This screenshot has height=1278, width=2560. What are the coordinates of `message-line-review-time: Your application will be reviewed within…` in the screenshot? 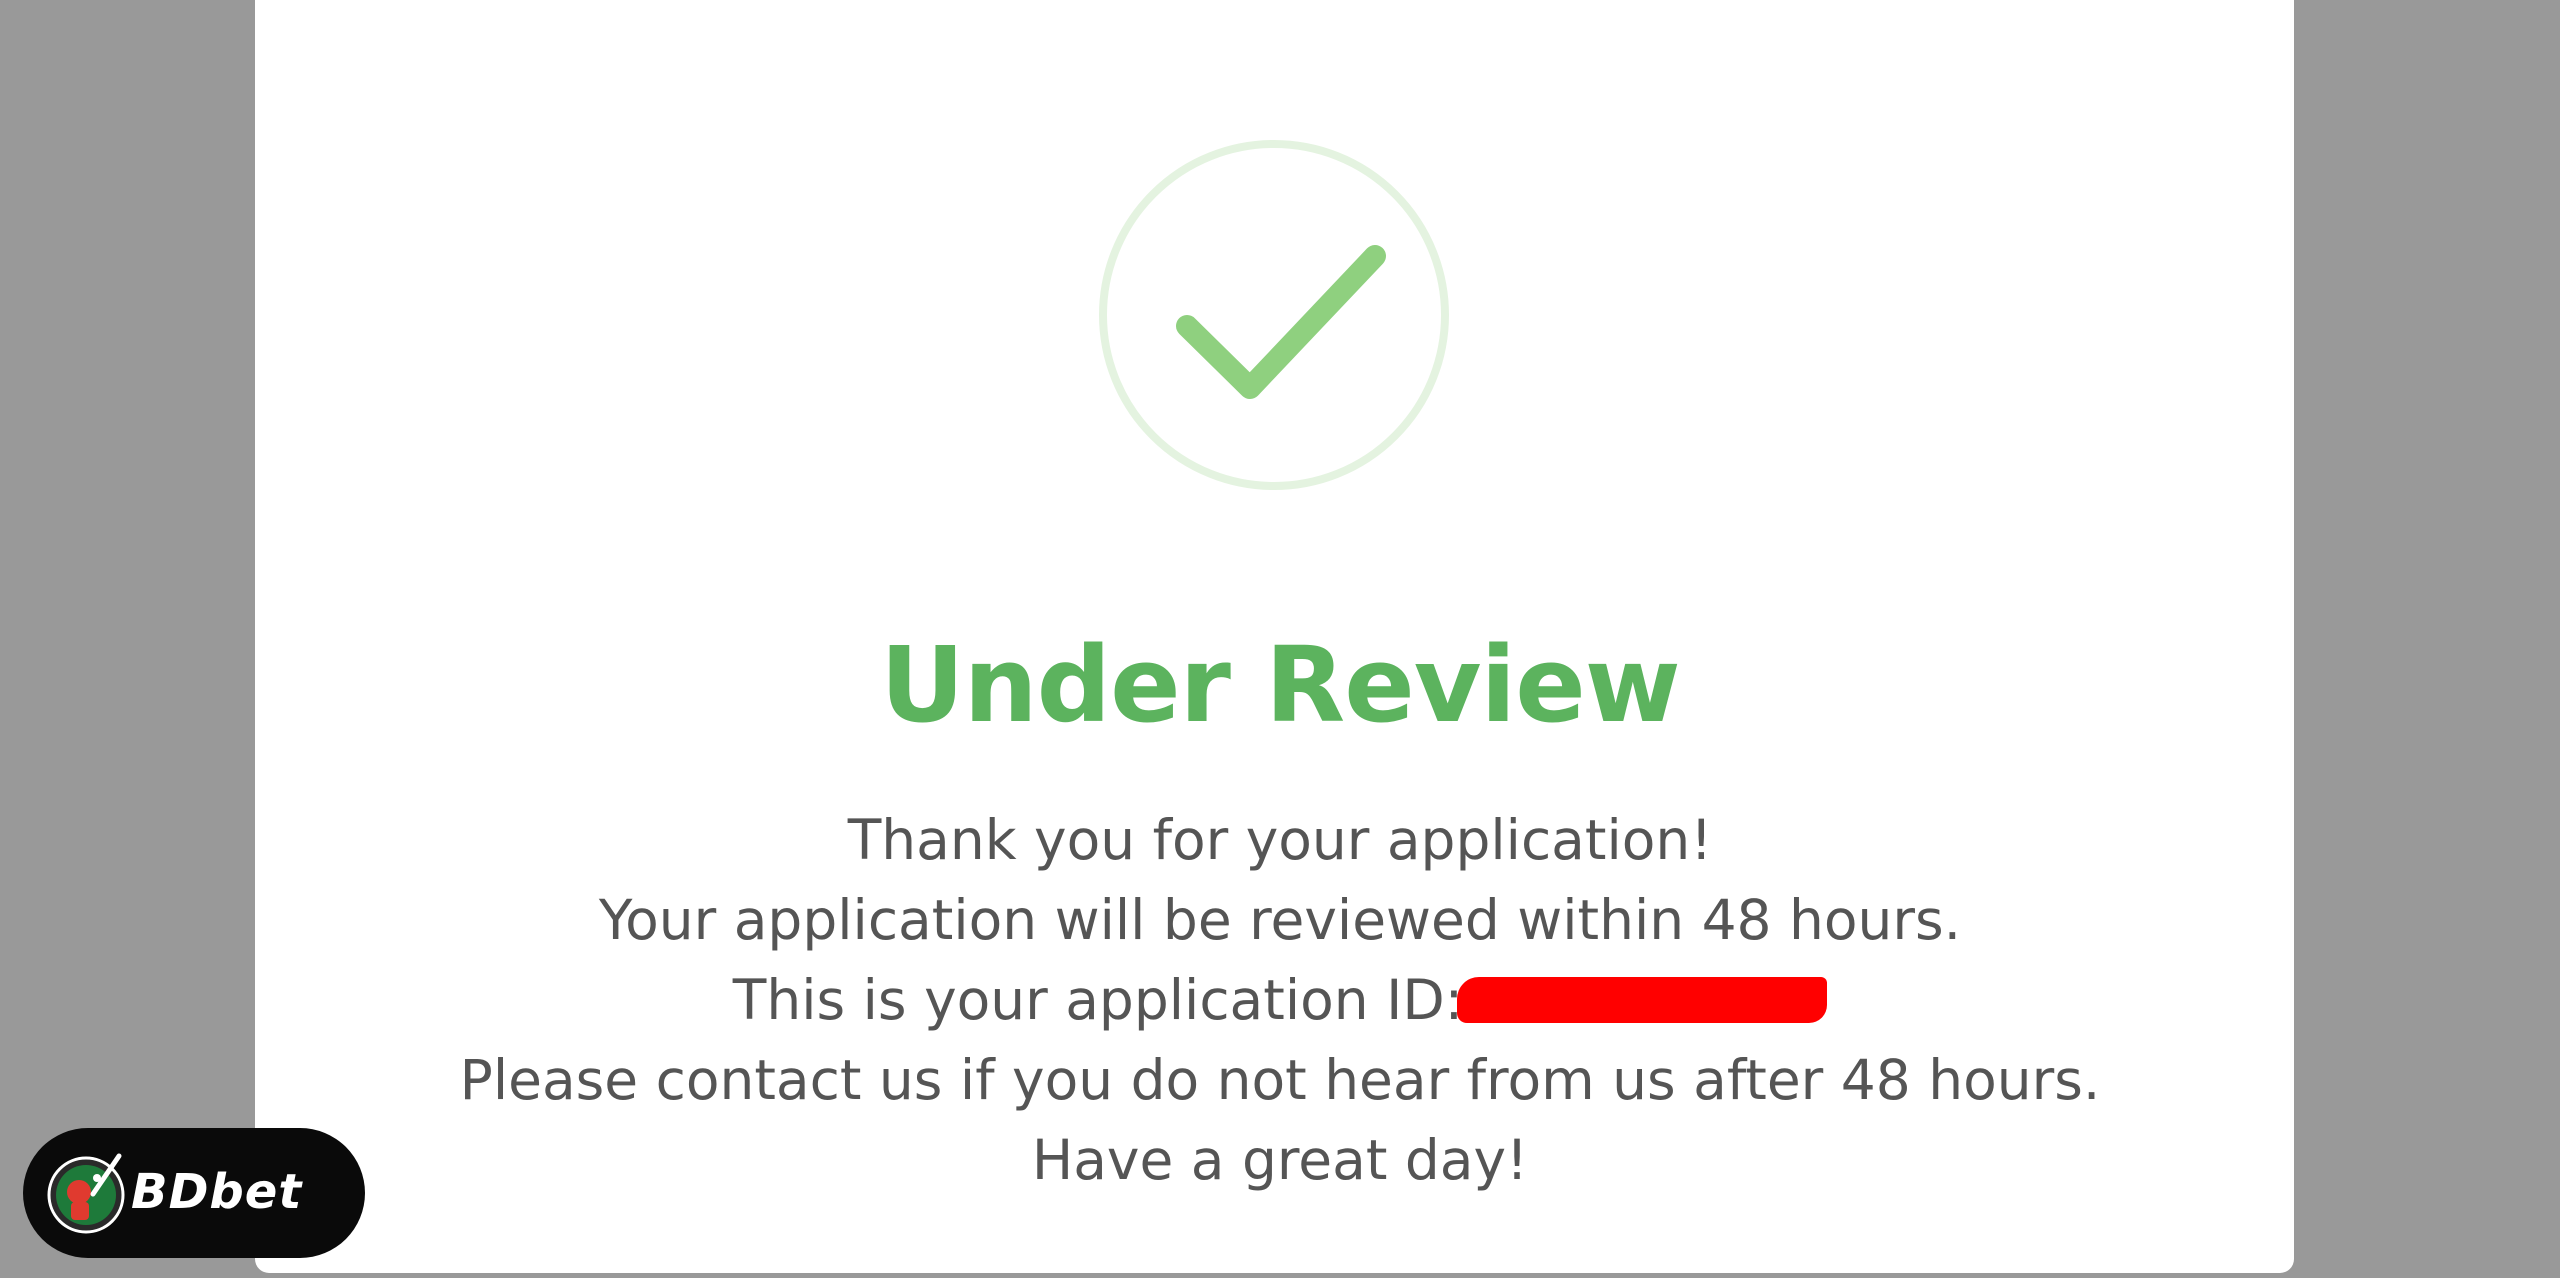 It's located at (1280, 920).